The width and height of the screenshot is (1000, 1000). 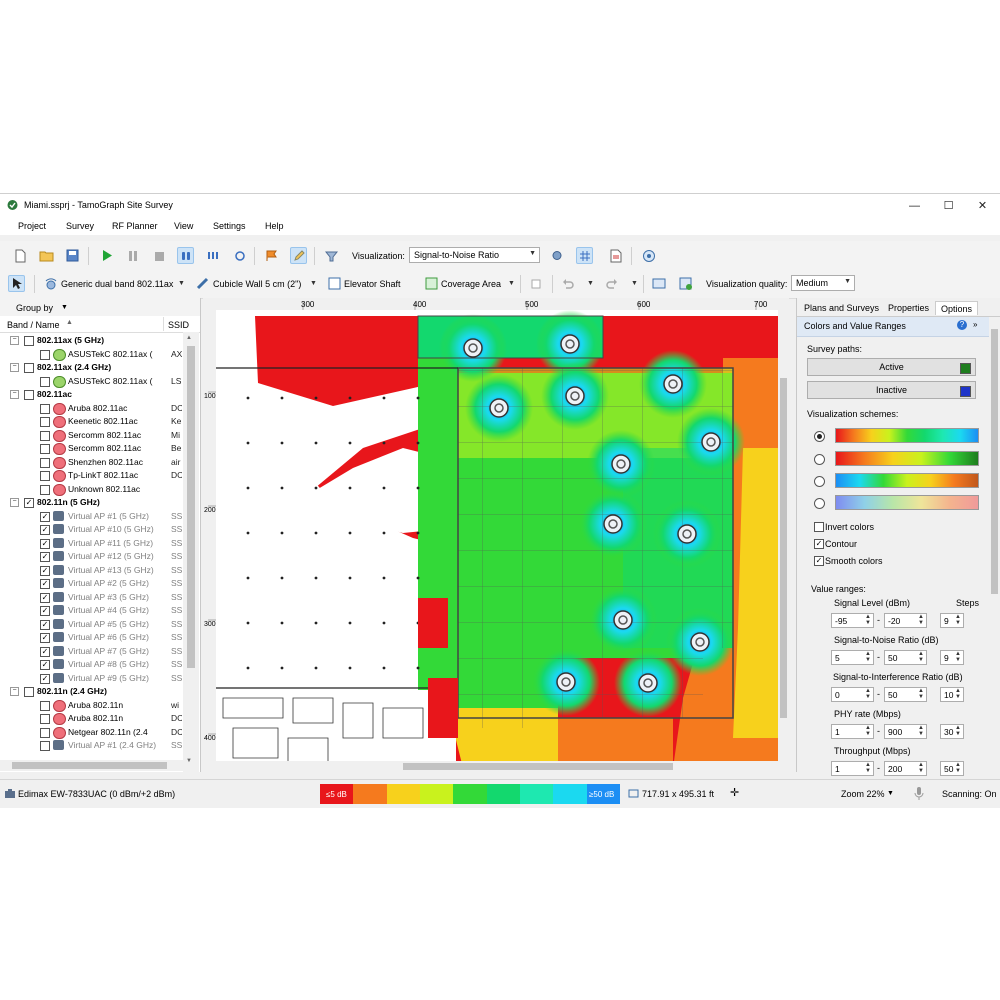 What do you see at coordinates (91, 449) in the screenshot?
I see `ap-row: Sercomm 802.11ac Be` at bounding box center [91, 449].